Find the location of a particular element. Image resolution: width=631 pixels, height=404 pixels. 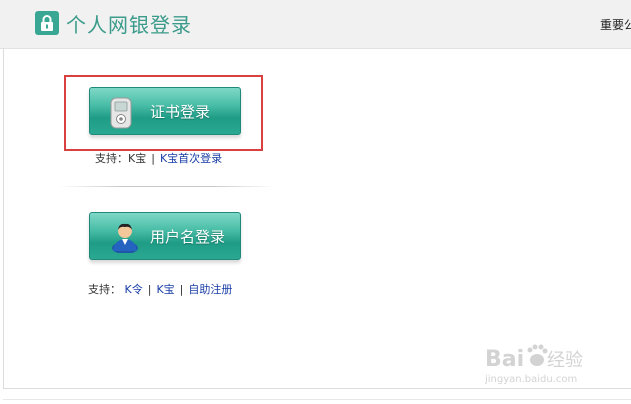

username-login-label: 用户名登录 is located at coordinates (188, 237).